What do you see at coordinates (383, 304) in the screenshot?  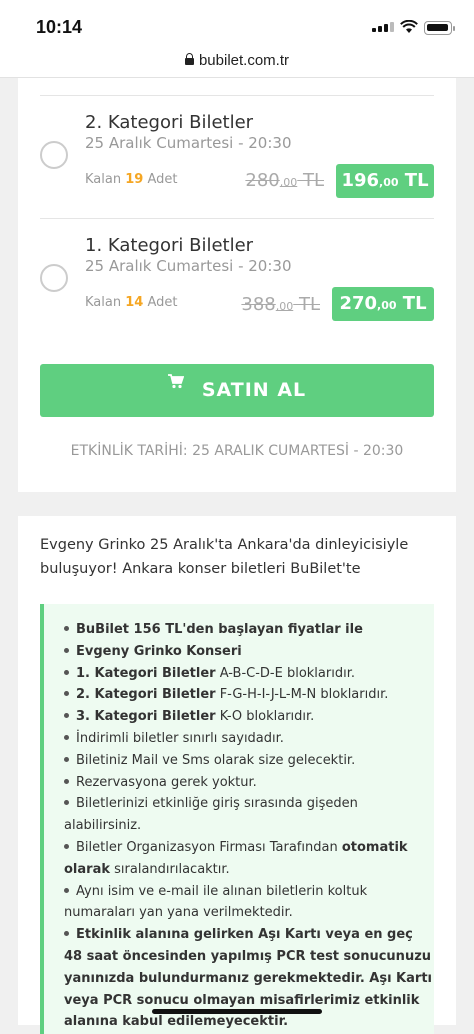 I see `ticket-new-price: 270,00 TL` at bounding box center [383, 304].